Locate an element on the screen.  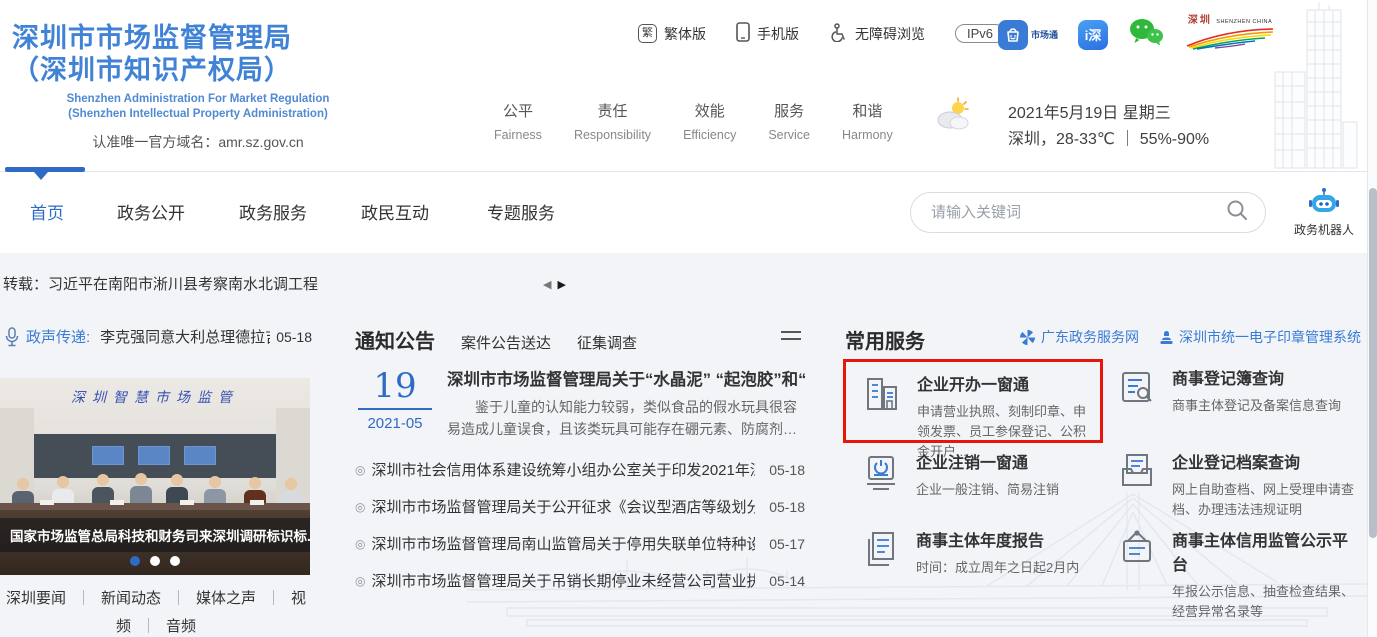
value-cn: 效能 is located at coordinates (709, 111).